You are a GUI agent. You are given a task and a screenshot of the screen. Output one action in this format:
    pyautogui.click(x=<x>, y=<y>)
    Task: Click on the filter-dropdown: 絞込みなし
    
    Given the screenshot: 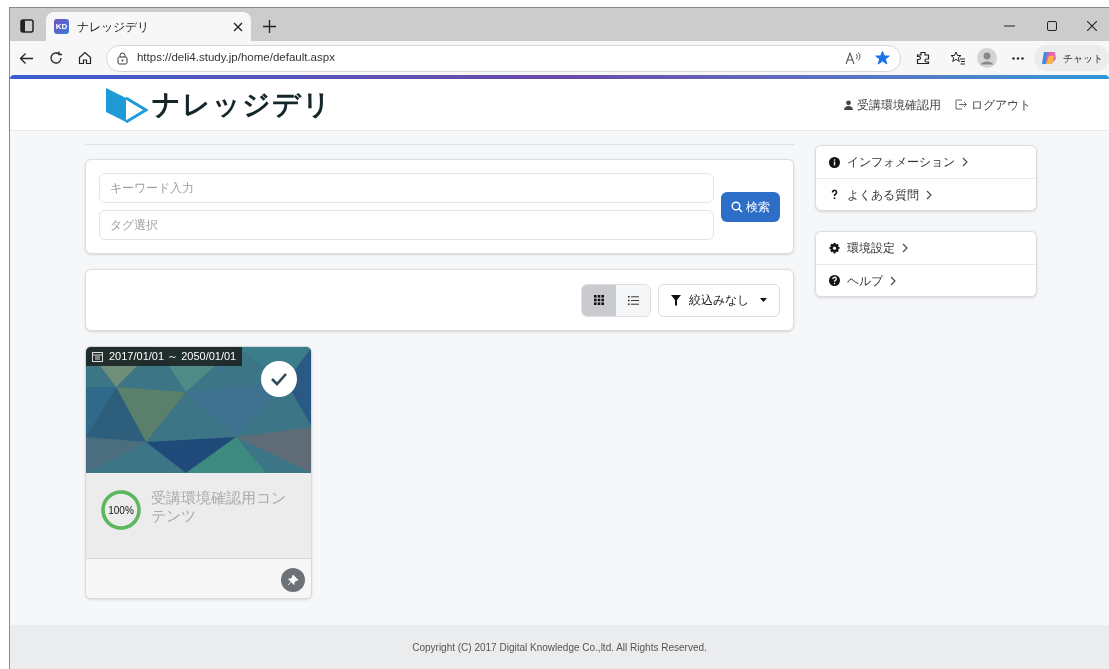 What is the action you would take?
    pyautogui.click(x=719, y=300)
    